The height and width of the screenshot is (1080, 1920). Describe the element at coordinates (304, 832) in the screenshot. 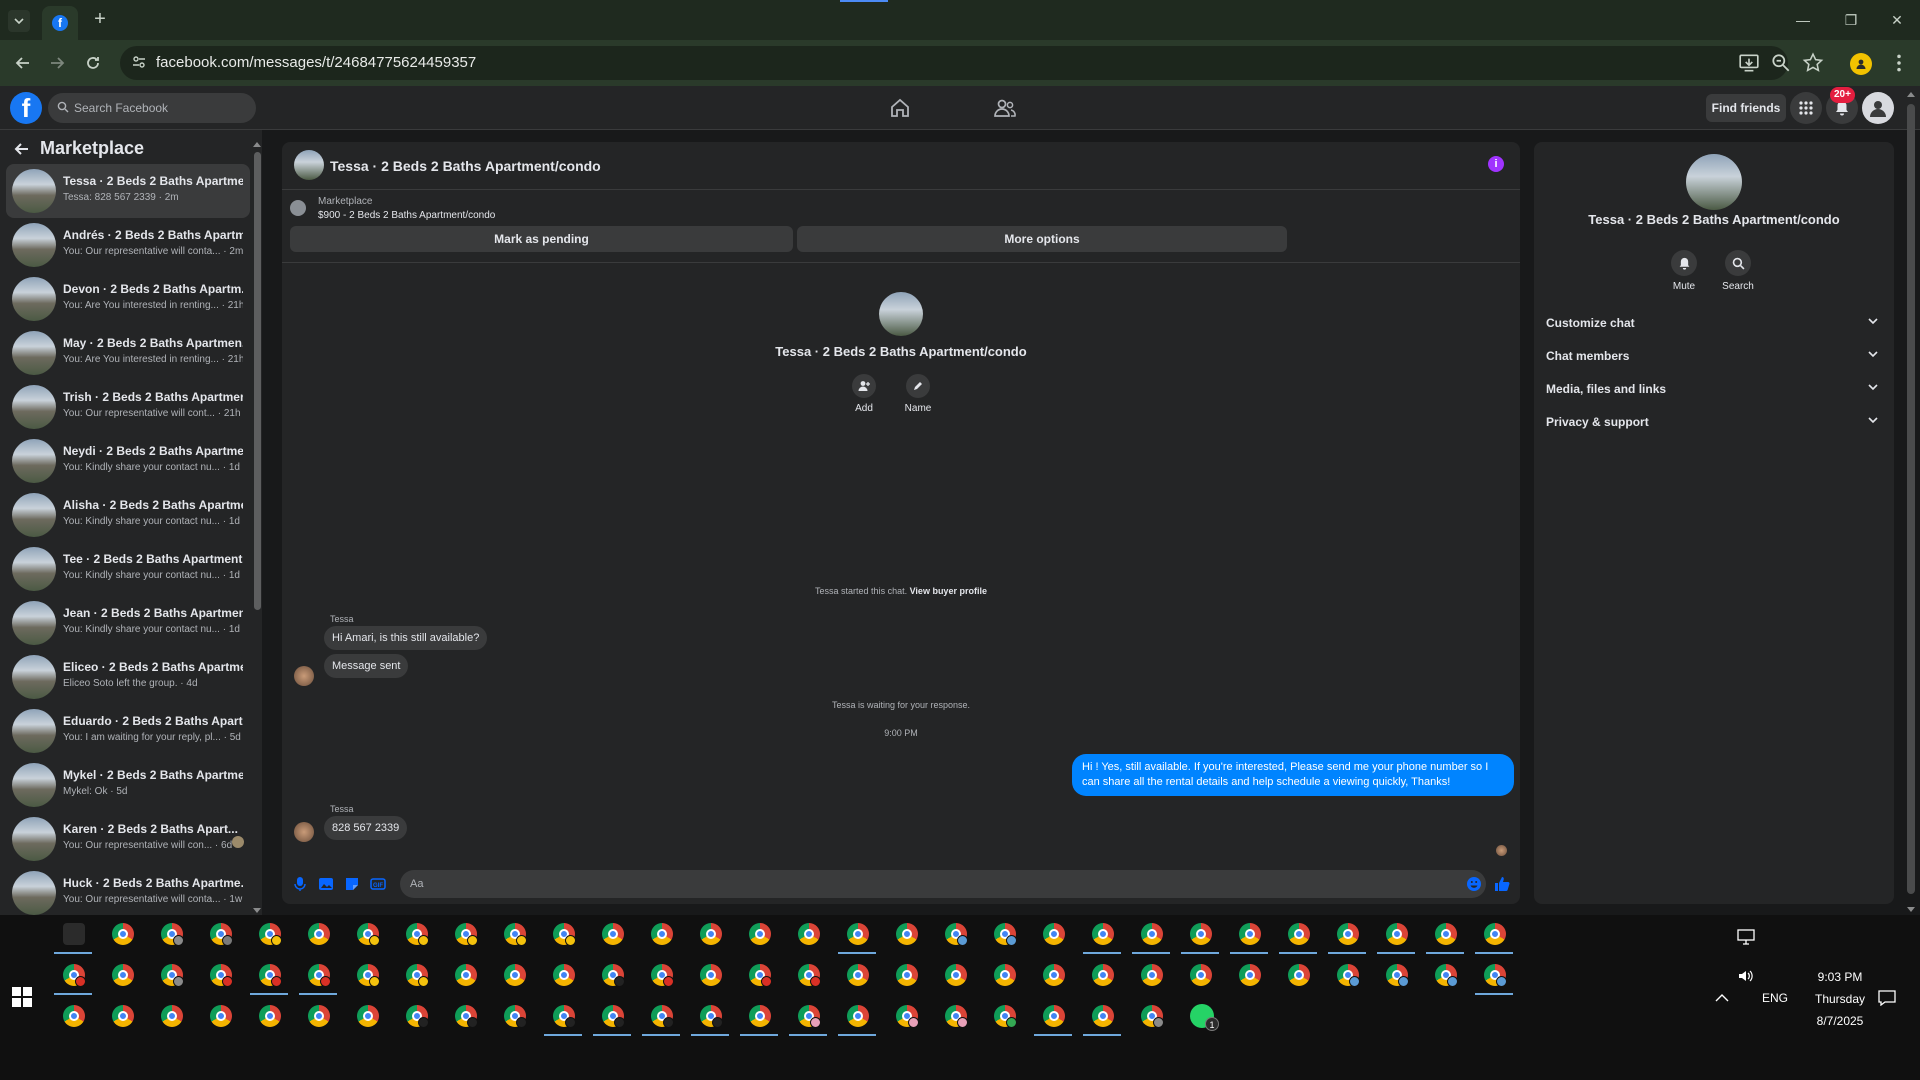

I see `sender-avatar` at that location.